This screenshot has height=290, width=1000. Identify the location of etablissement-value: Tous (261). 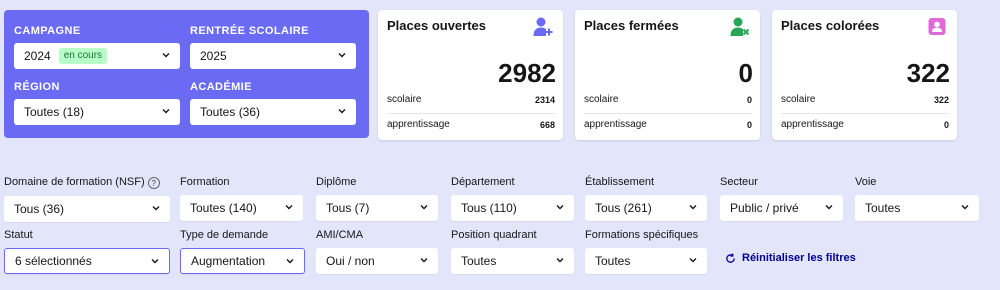
(623, 208).